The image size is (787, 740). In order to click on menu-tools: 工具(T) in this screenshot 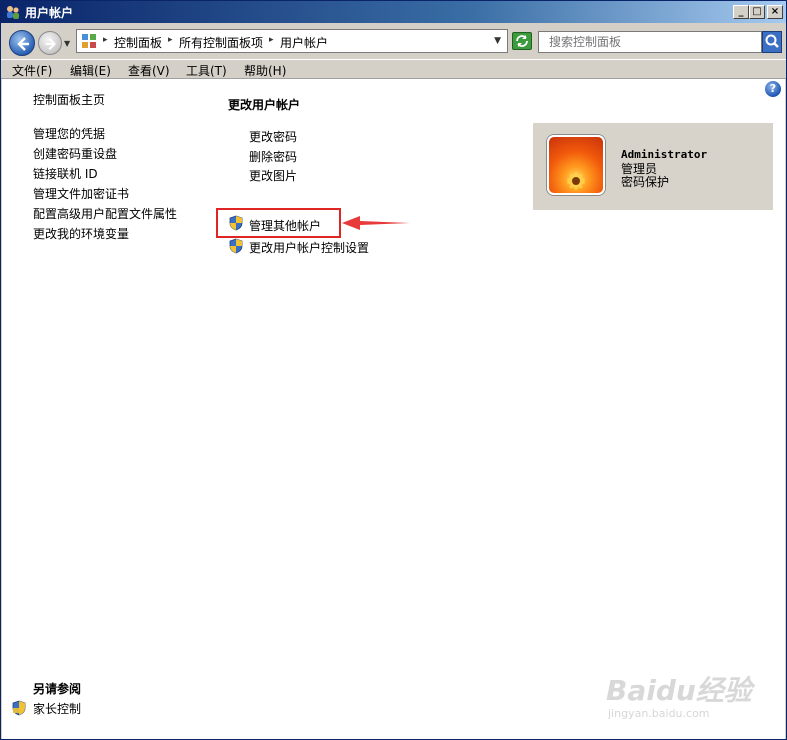, I will do `click(206, 70)`.